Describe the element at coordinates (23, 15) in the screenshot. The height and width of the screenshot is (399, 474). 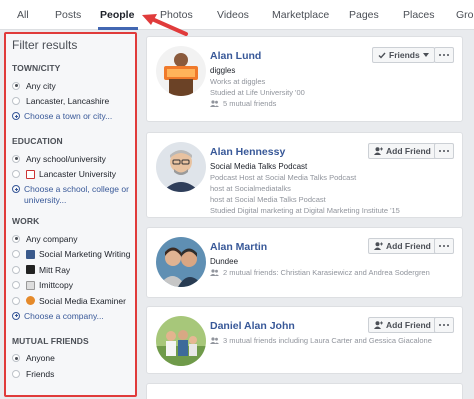
I see `tab-all: All` at that location.